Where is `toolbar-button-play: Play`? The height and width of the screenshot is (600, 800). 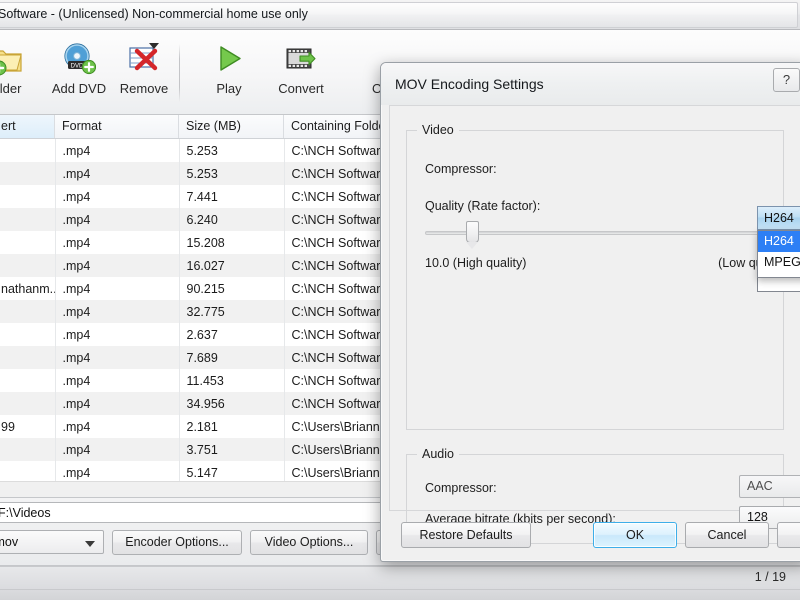 toolbar-button-play: Play is located at coordinates (229, 73).